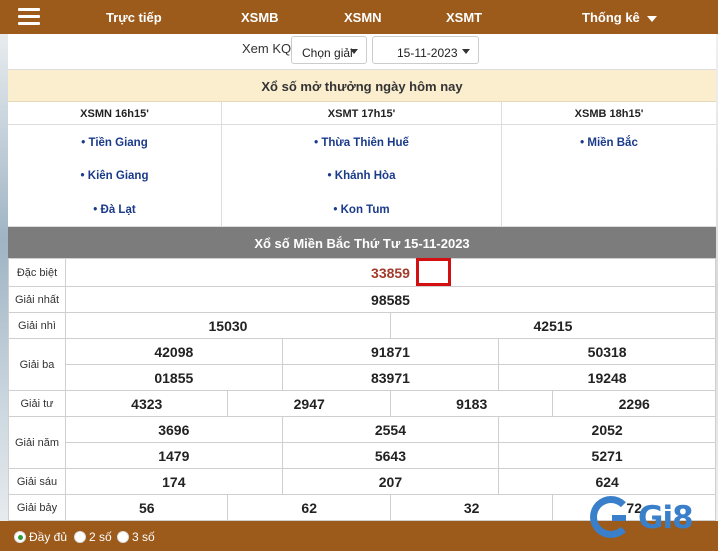 The width and height of the screenshot is (718, 551). What do you see at coordinates (464, 17) in the screenshot?
I see `nav-xsmt: XSMT` at bounding box center [464, 17].